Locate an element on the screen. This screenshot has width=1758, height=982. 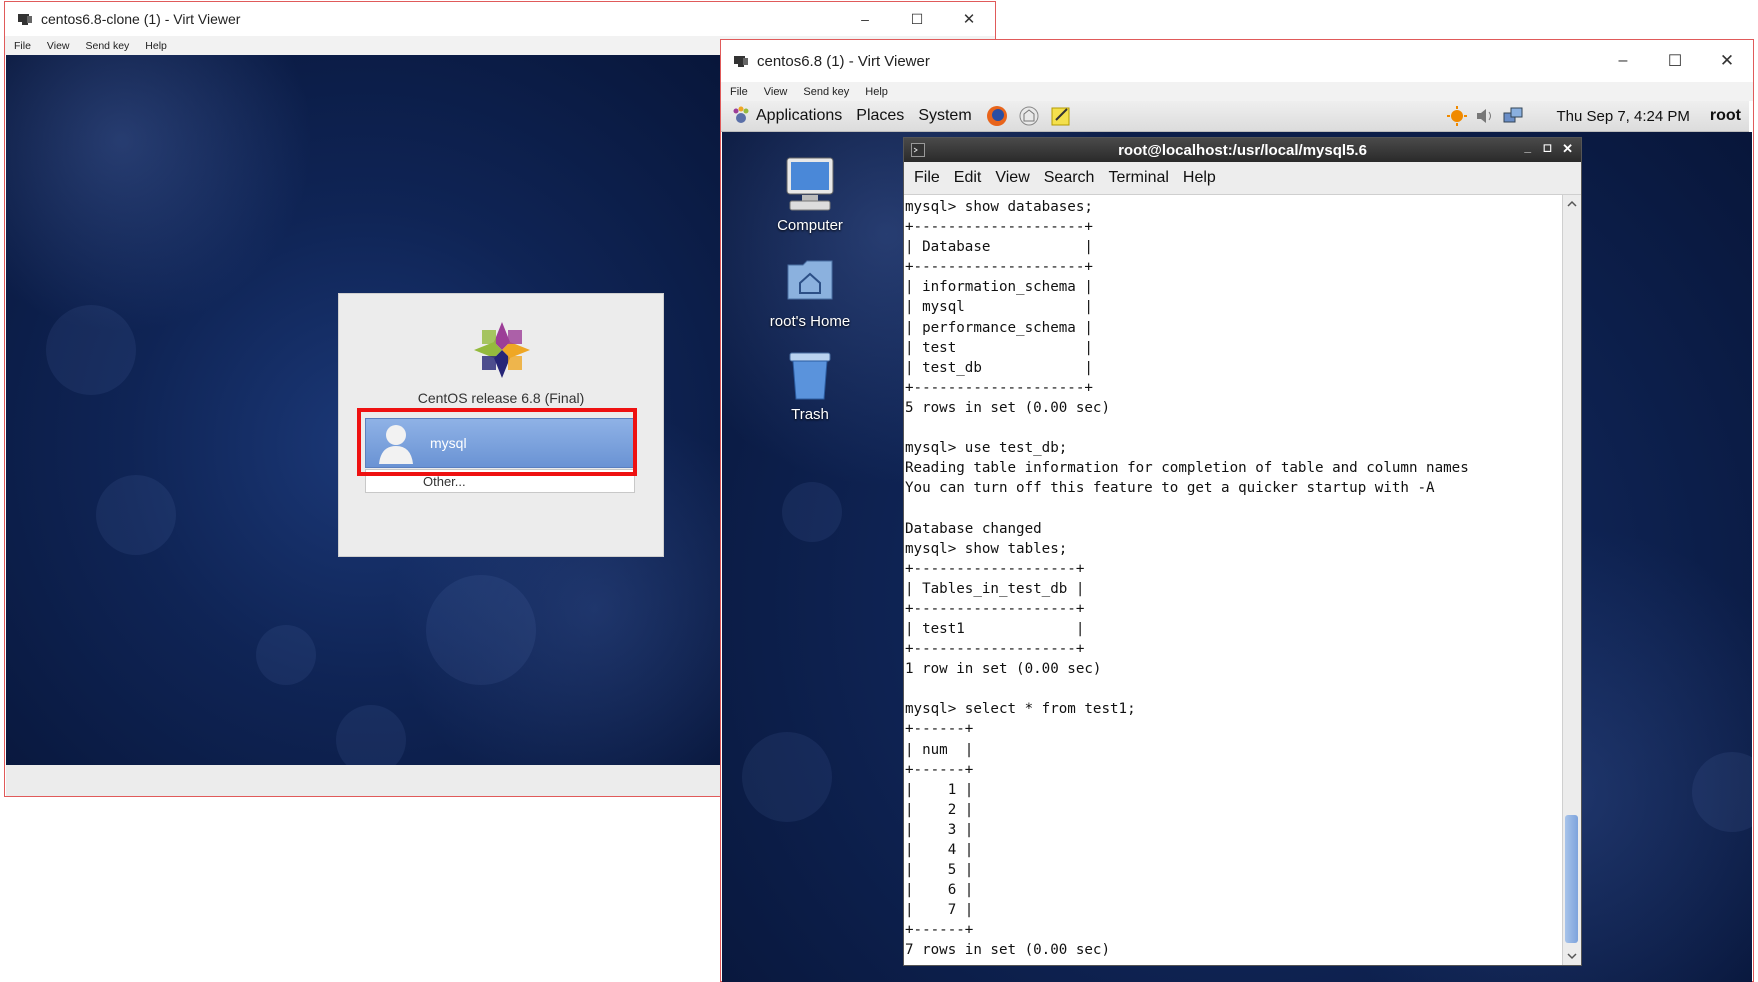
network-icon is located at coordinates (1513, 116).